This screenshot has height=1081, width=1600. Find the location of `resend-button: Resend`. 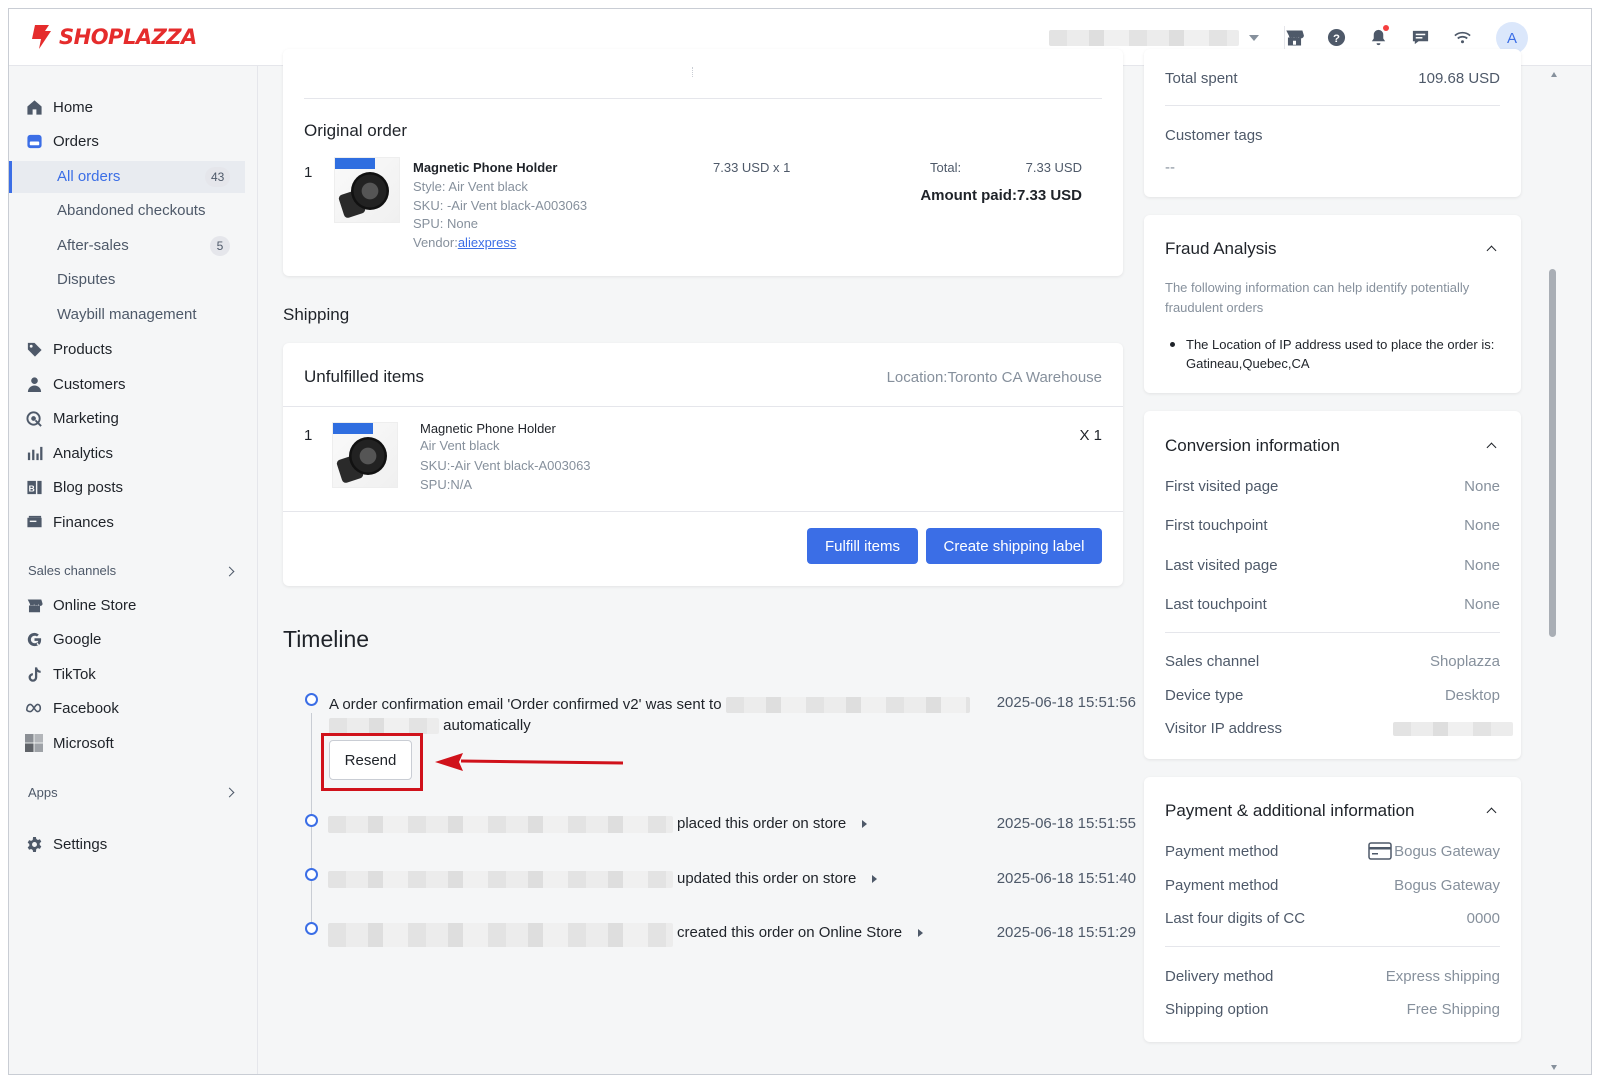

resend-button: Resend is located at coordinates (370, 760).